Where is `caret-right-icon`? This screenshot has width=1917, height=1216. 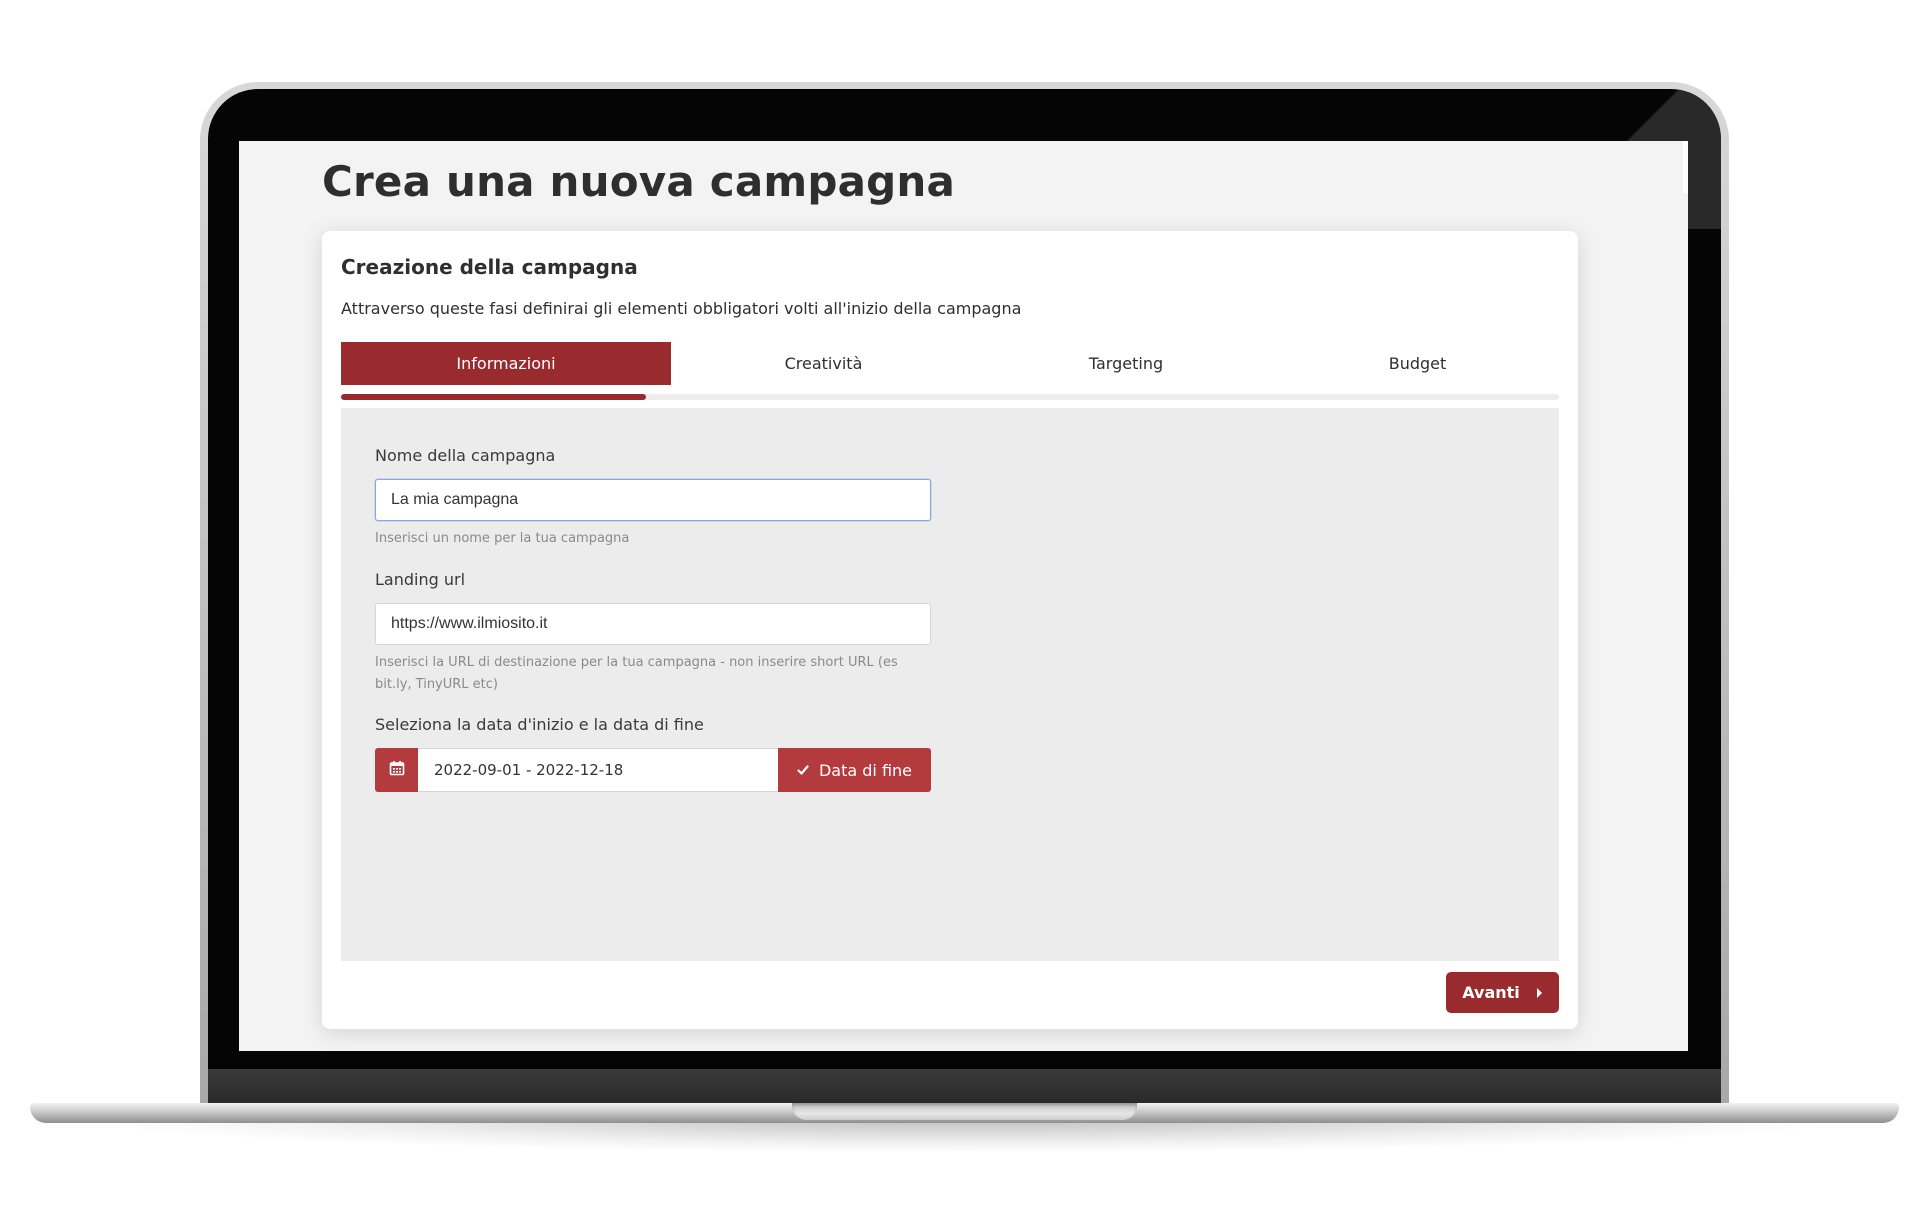
caret-right-icon is located at coordinates (1539, 992).